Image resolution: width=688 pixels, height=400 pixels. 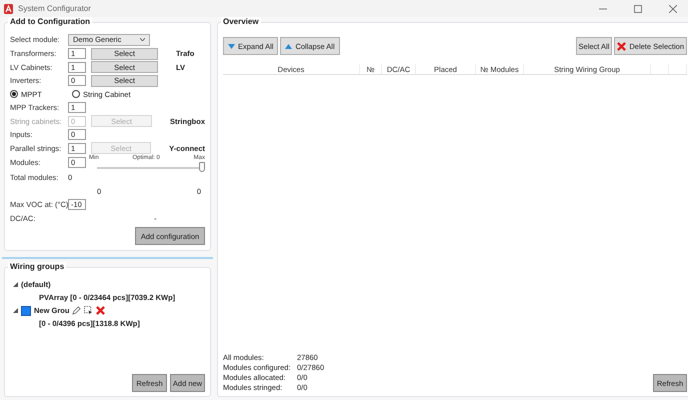 What do you see at coordinates (50, 21) in the screenshot?
I see `panel-title: Add to Configuration` at bounding box center [50, 21].